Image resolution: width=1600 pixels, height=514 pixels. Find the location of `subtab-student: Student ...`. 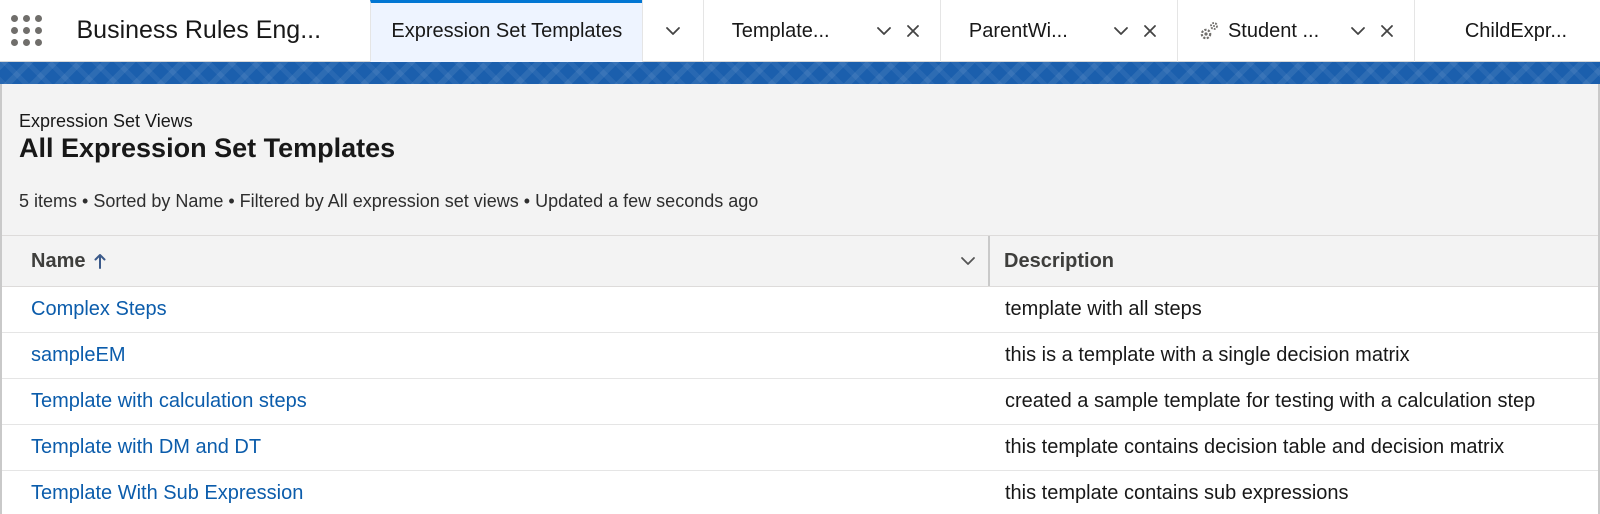

subtab-student: Student ... is located at coordinates (1295, 31).